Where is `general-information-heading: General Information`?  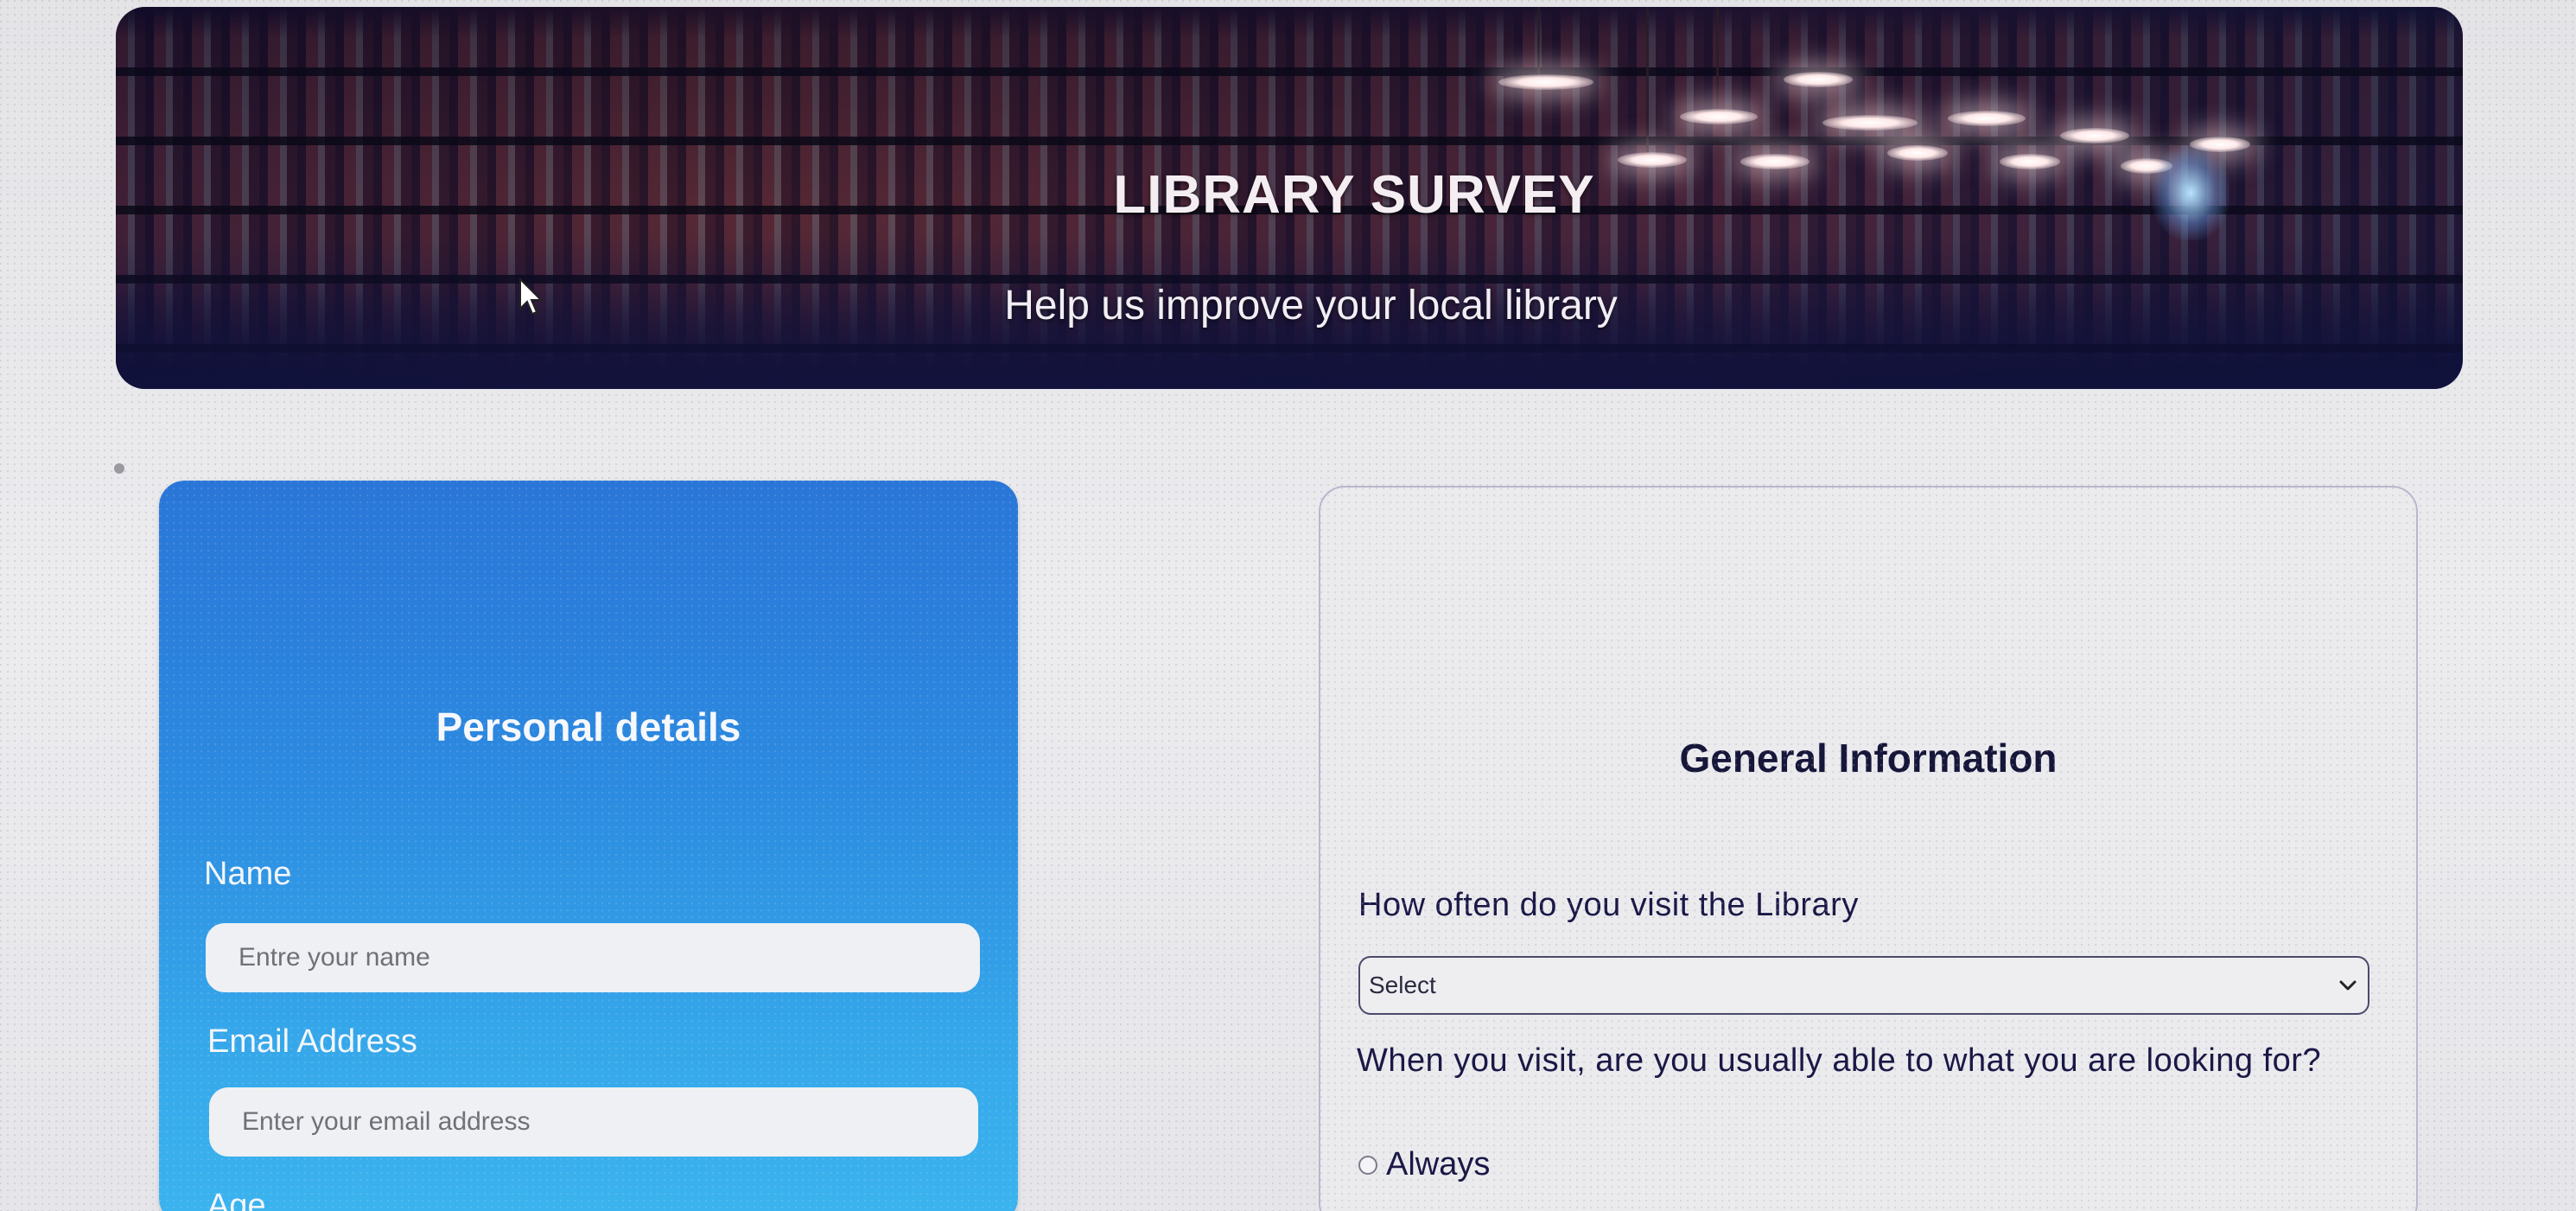
general-information-heading: General Information is located at coordinates (1868, 759).